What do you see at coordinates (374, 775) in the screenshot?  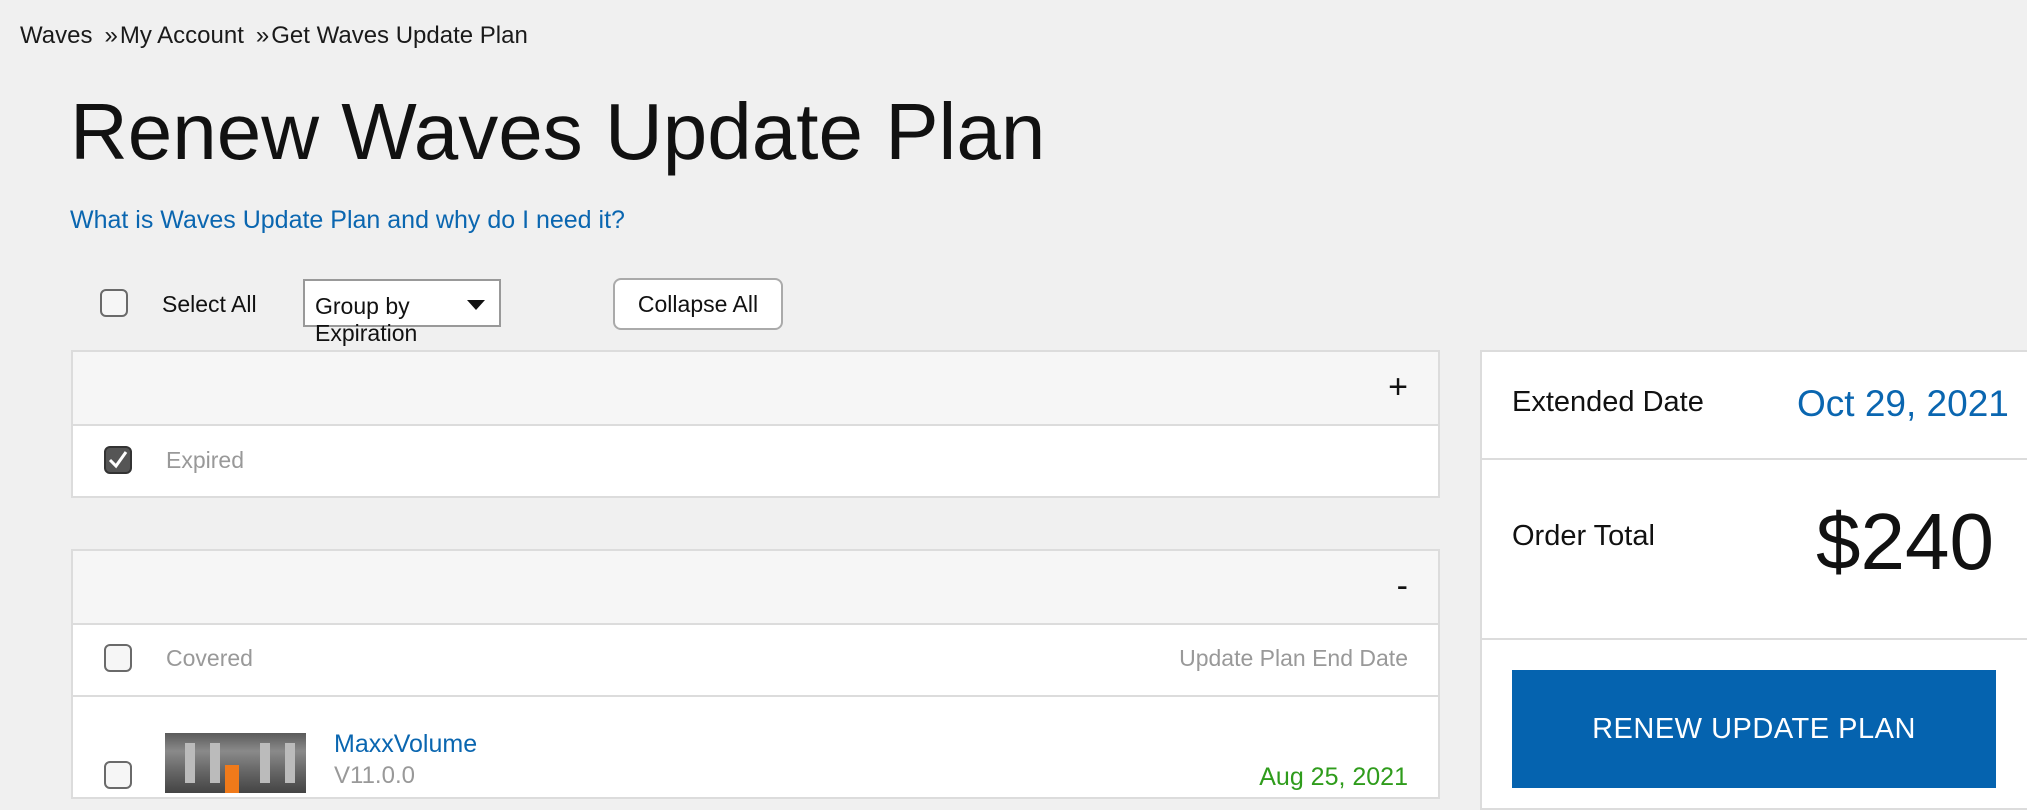 I see `product-version: V11.0.0` at bounding box center [374, 775].